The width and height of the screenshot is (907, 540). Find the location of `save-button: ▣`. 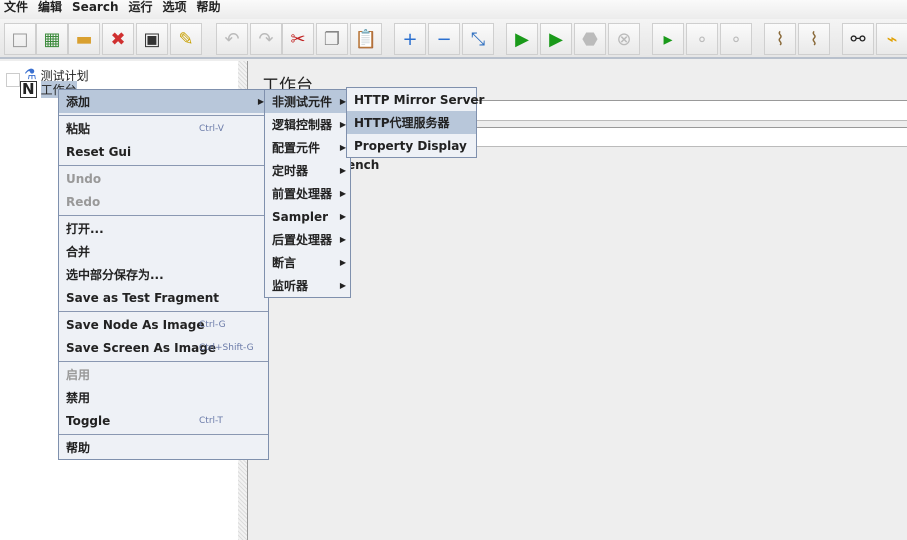

save-button: ▣ is located at coordinates (152, 39).